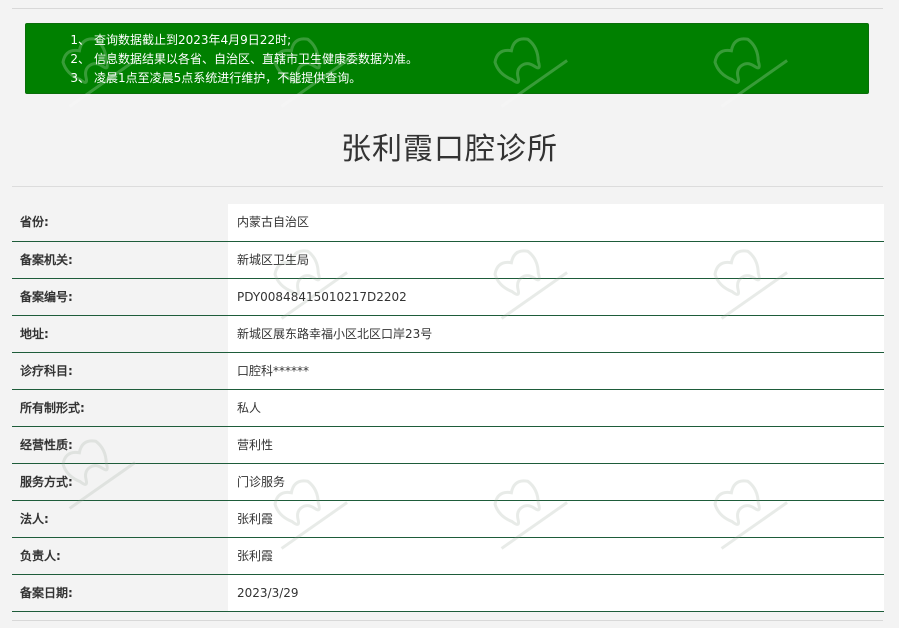 The image size is (899, 628). I want to click on notice-line: 2、 信息数据结果以各省、自治区、直辖市卫生健康委数据为准。, so click(447, 59).